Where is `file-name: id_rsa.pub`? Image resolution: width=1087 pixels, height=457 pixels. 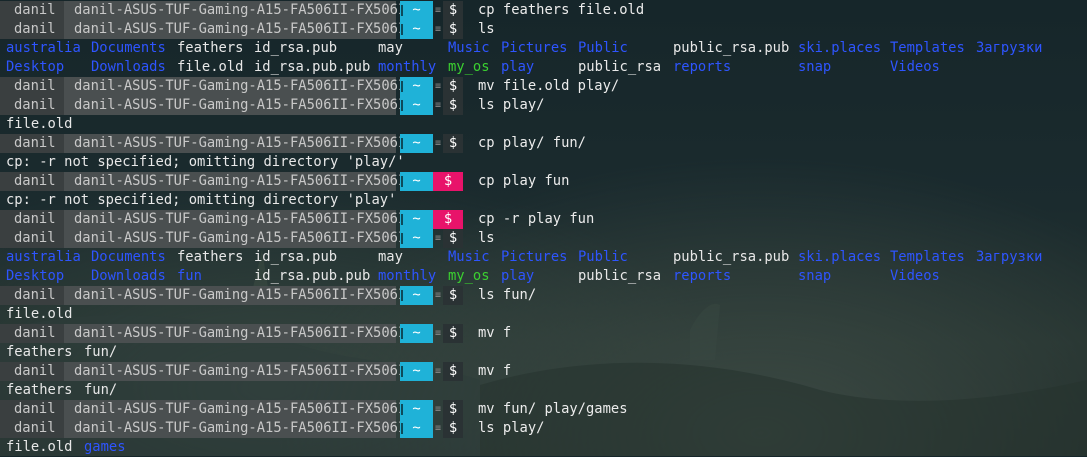 file-name: id_rsa.pub is located at coordinates (296, 48).